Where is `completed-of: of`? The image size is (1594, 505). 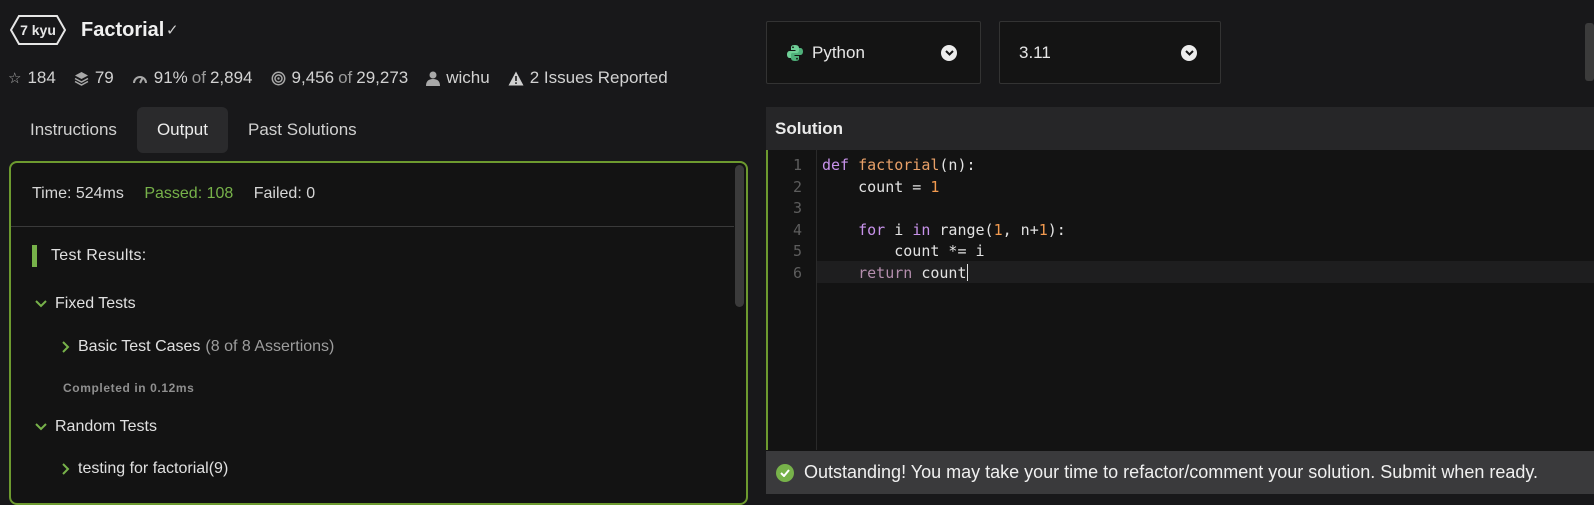
completed-of: of is located at coordinates (345, 77).